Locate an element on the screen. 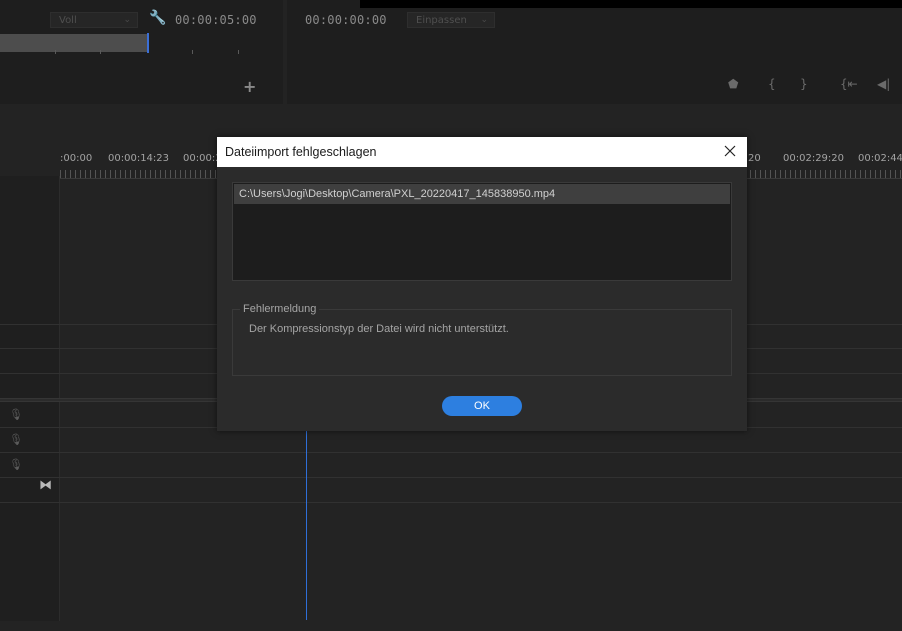 This screenshot has height=631, width=902. ok-button: OK is located at coordinates (482, 406).